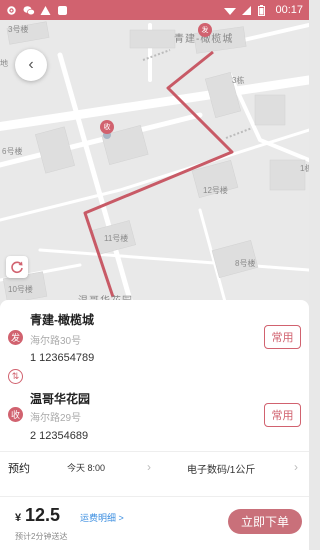 The width and height of the screenshot is (320, 550). Describe the element at coordinates (230, 10) in the screenshot. I see `wifi-icon` at that location.